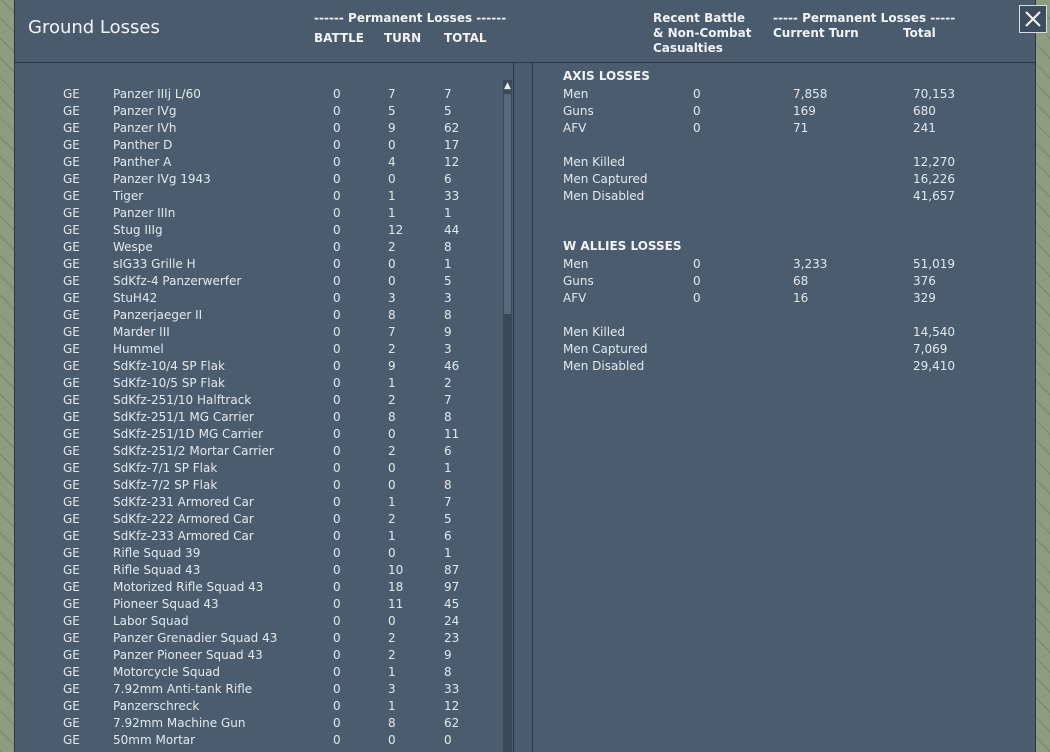 The height and width of the screenshot is (752, 1050). I want to click on table-row: GE sIG33 Grille H 0 0 1, so click(264, 264).